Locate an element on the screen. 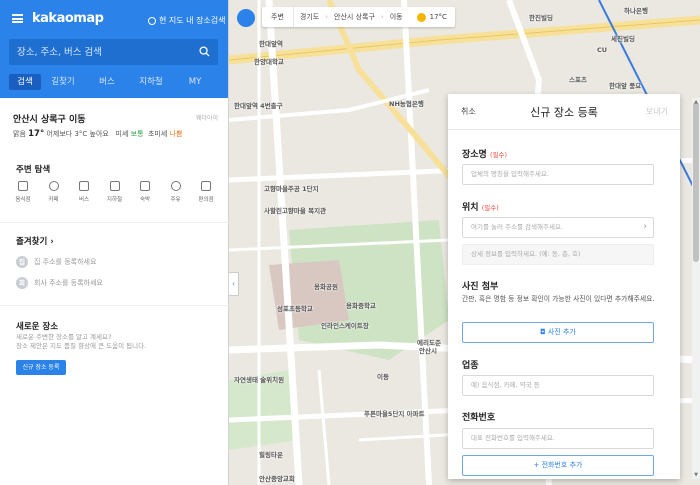 This screenshot has width=700, height=485. tab-my: MY is located at coordinates (195, 82).